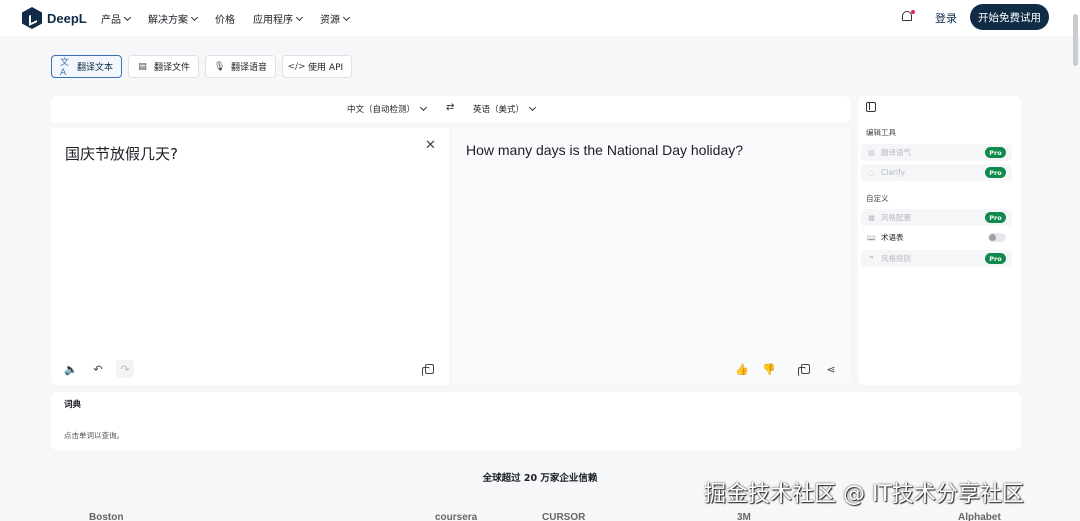 This screenshot has height=521, width=1080. I want to click on translate-icon: 文A, so click(65, 68).